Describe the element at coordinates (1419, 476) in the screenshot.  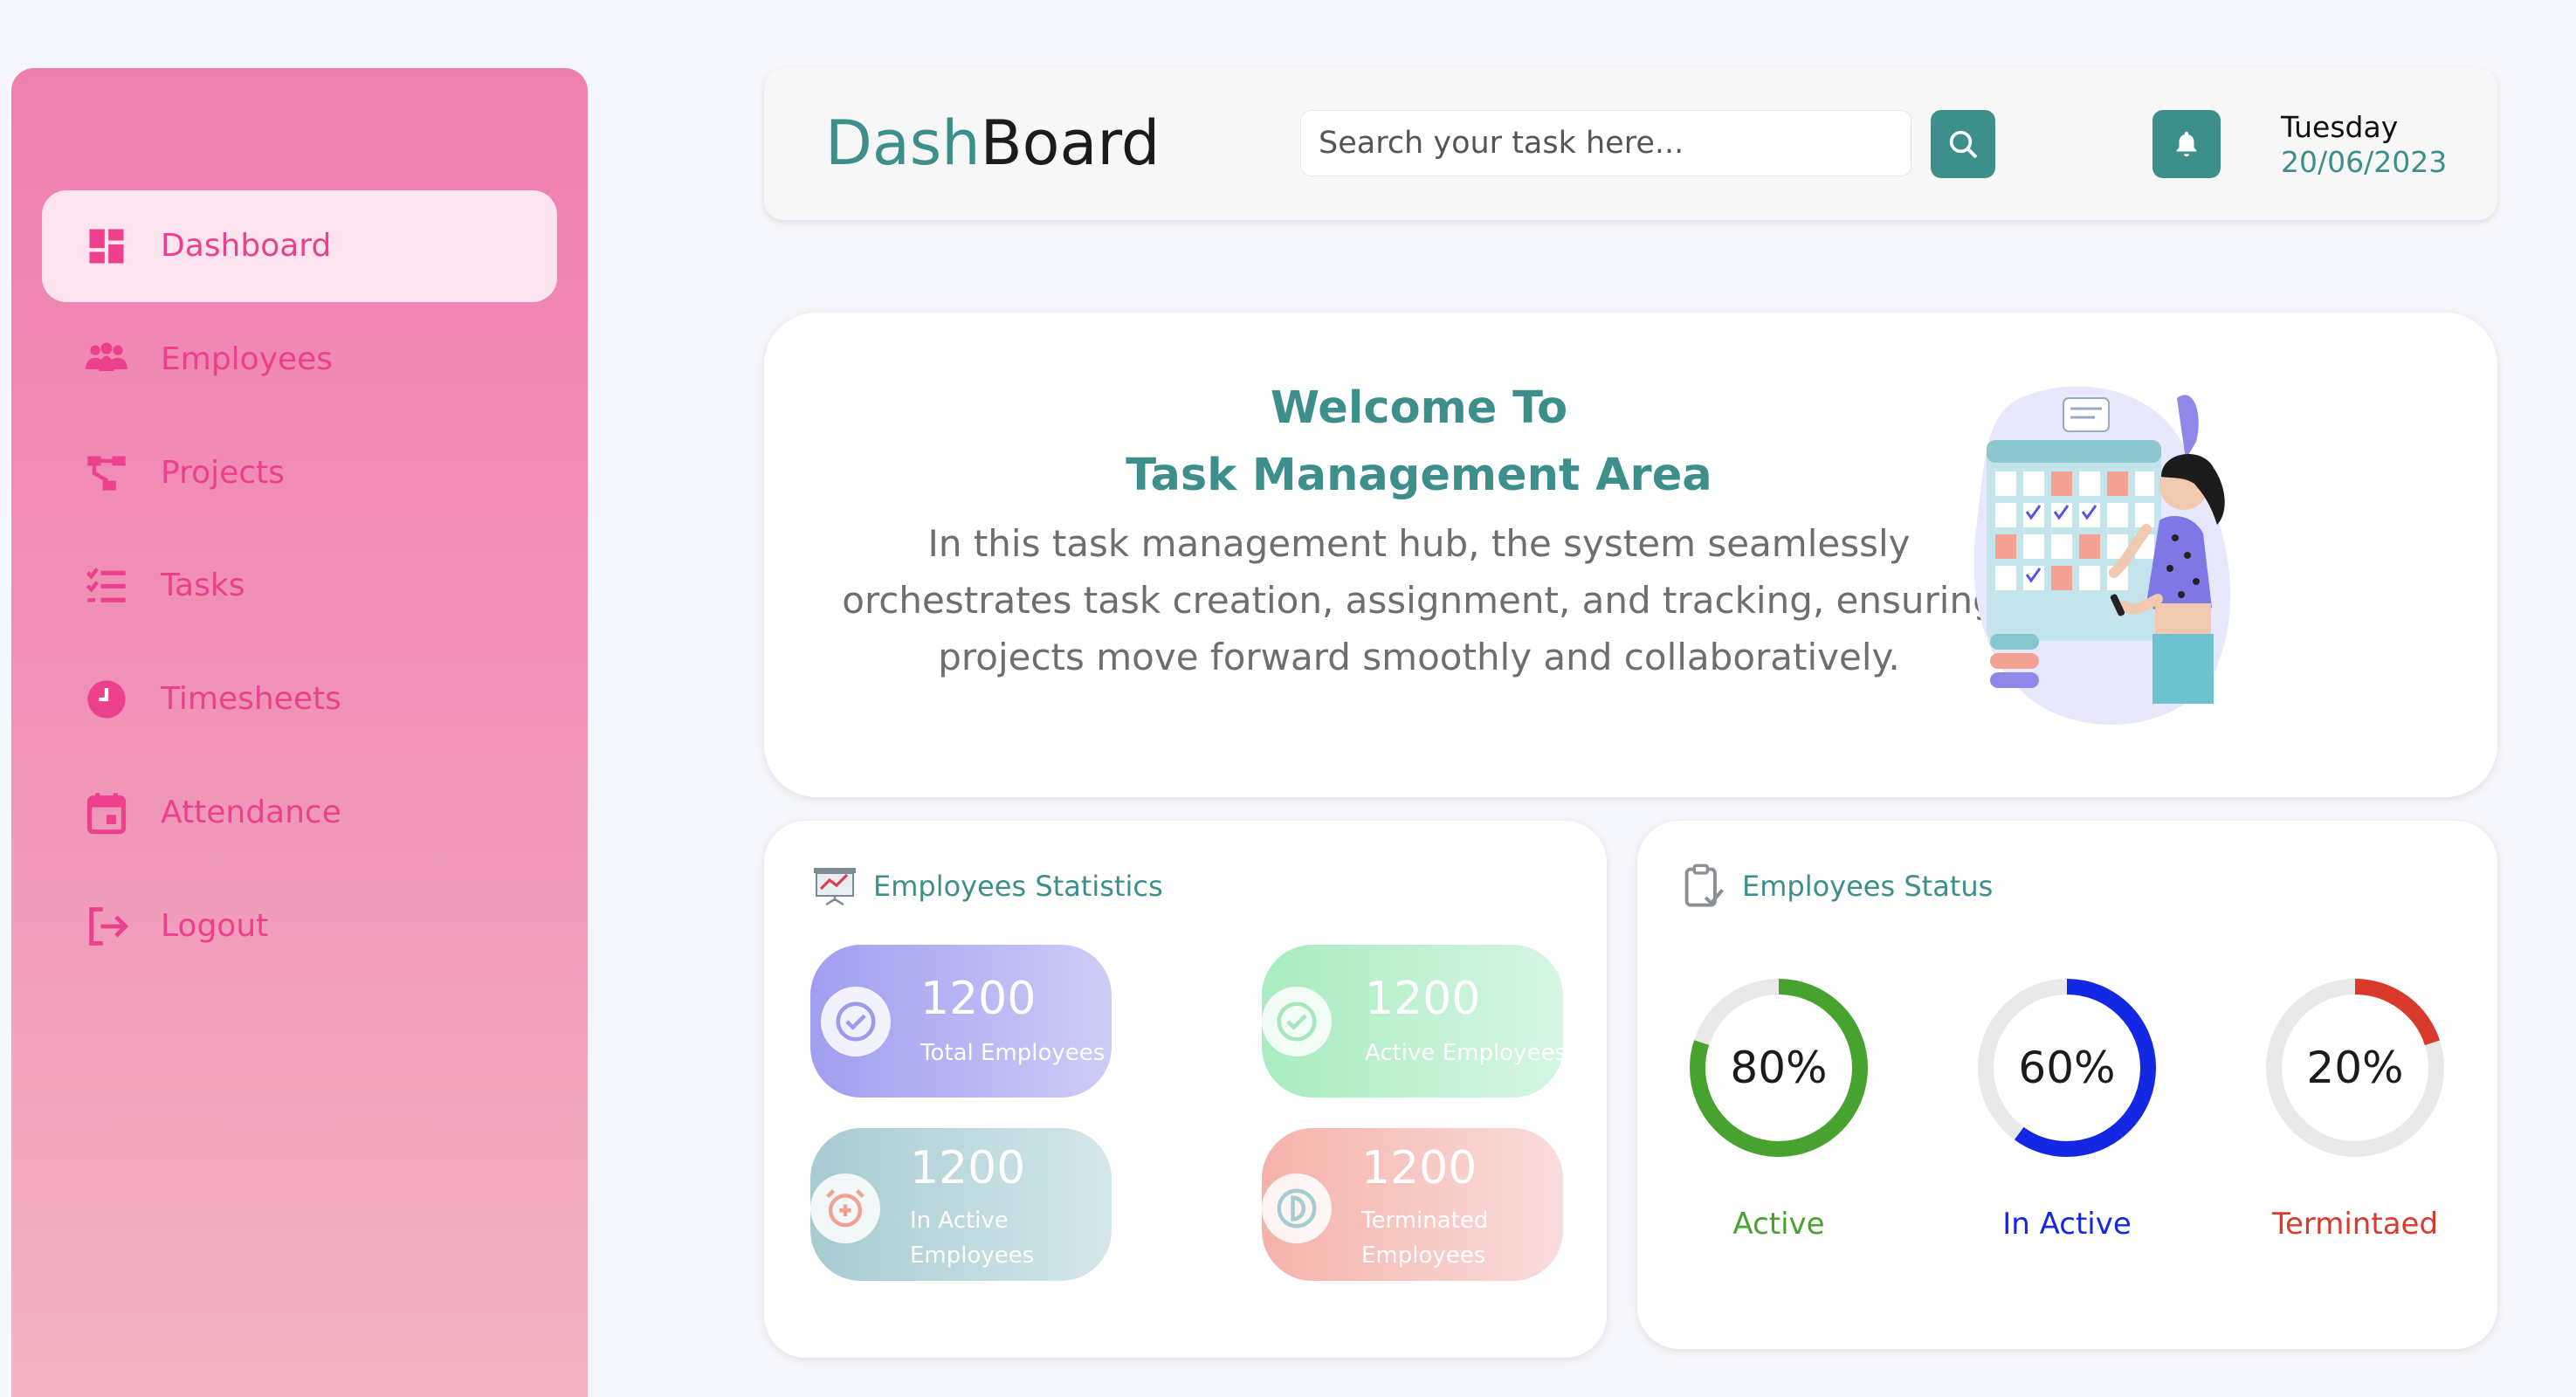
I see `welcome-subtitle: Task Management Area` at that location.